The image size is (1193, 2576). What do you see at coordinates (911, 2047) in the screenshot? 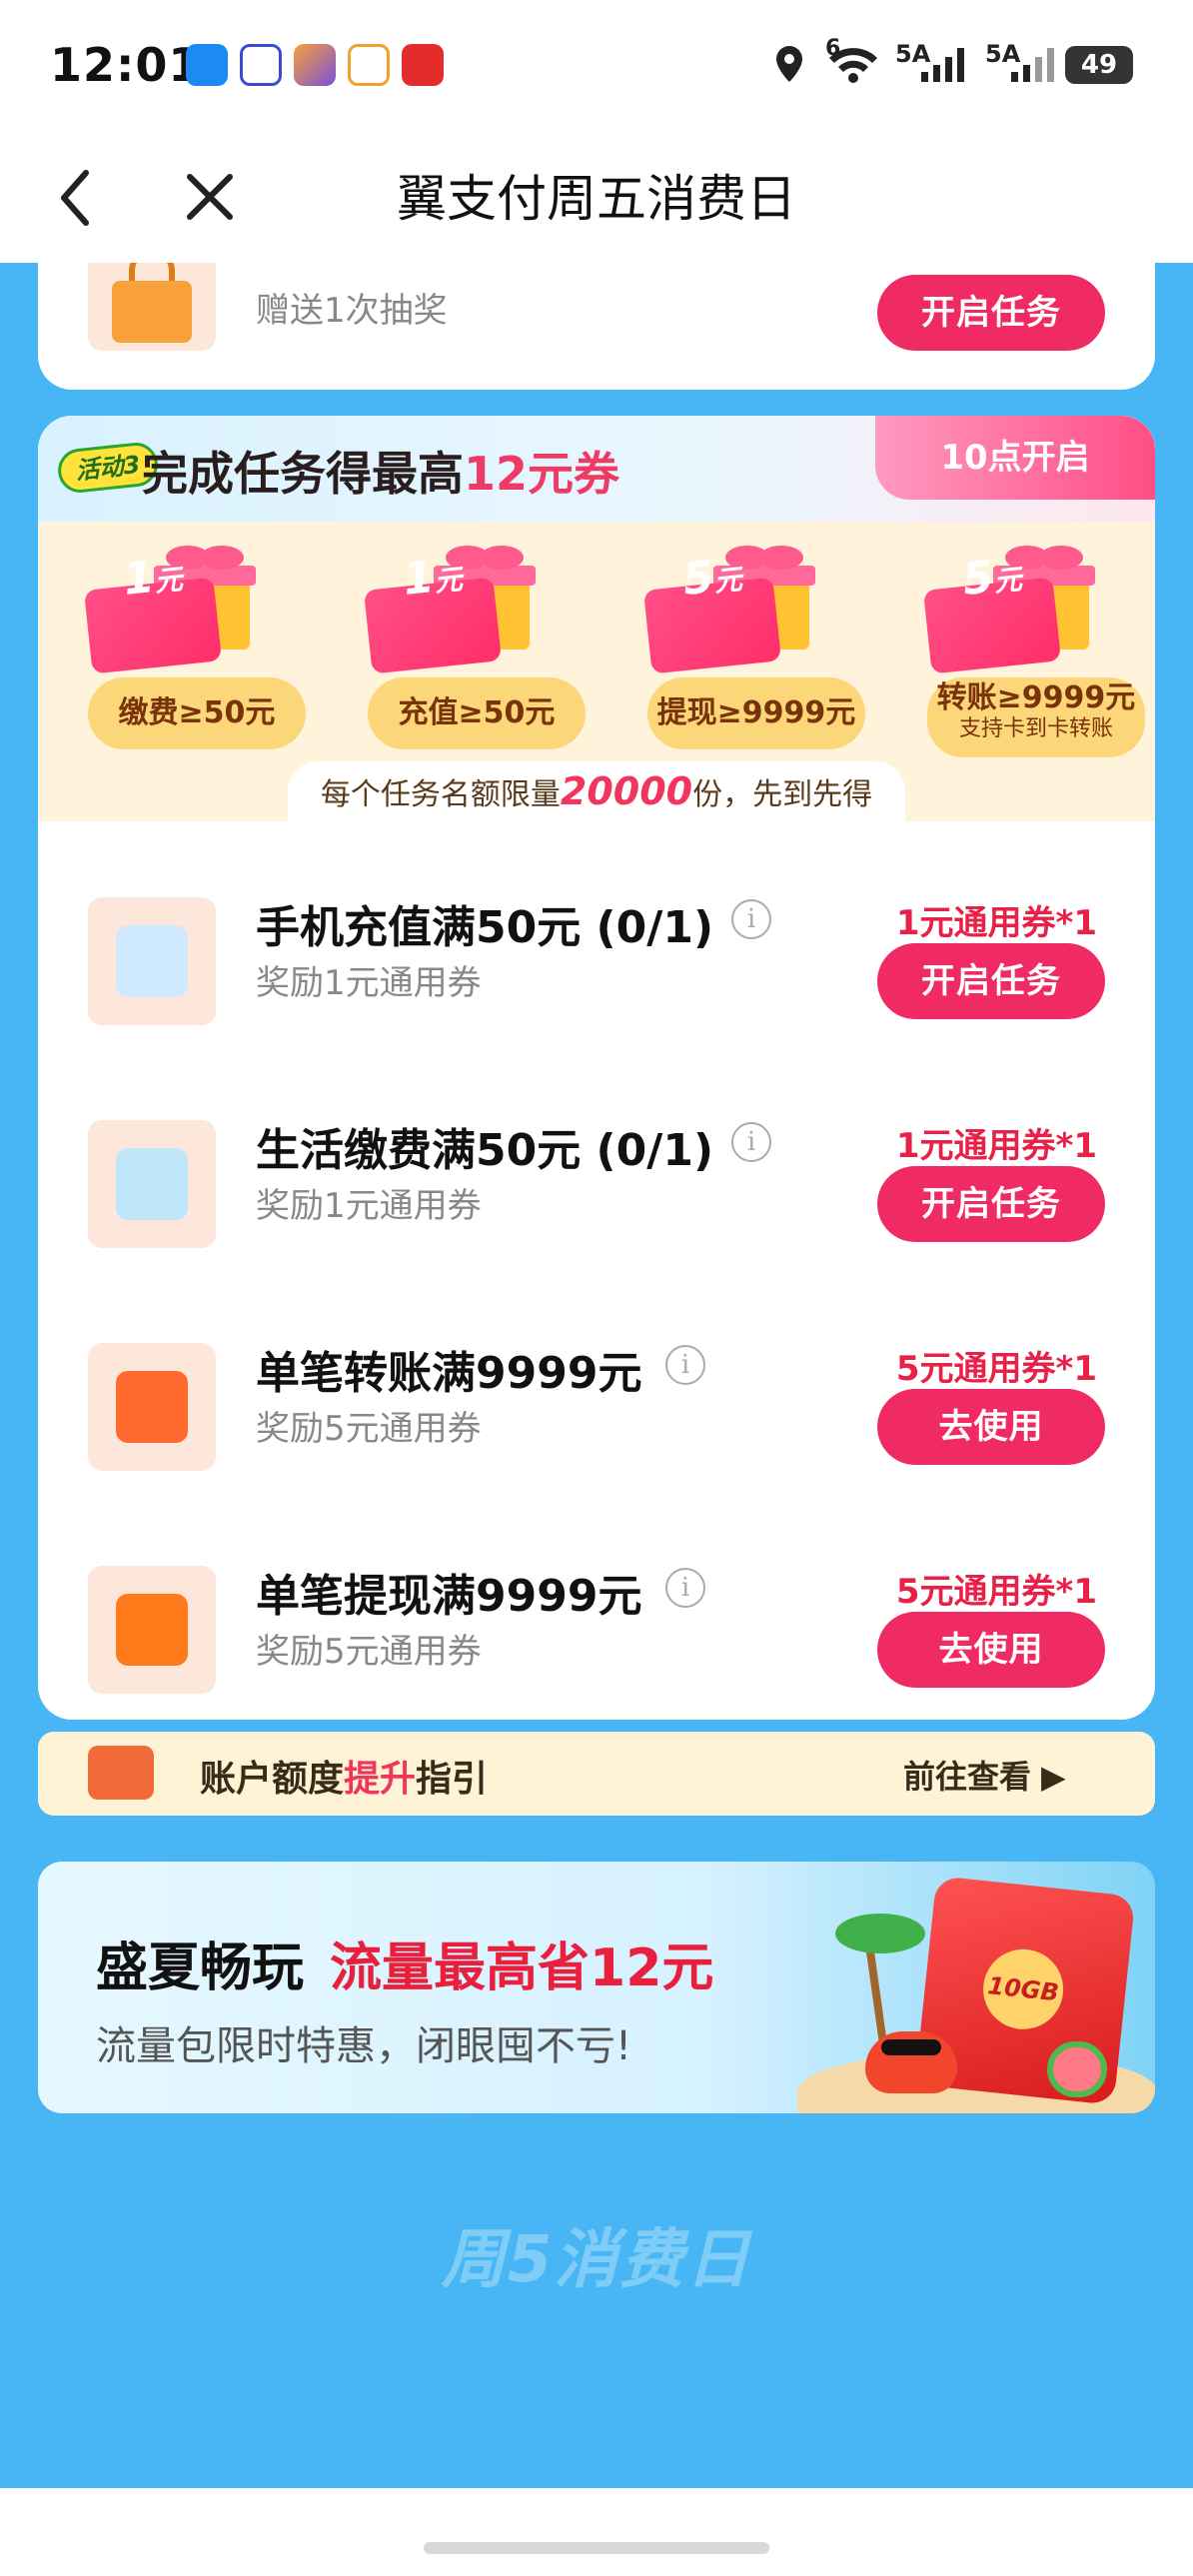
I see `sunglasses-icon` at bounding box center [911, 2047].